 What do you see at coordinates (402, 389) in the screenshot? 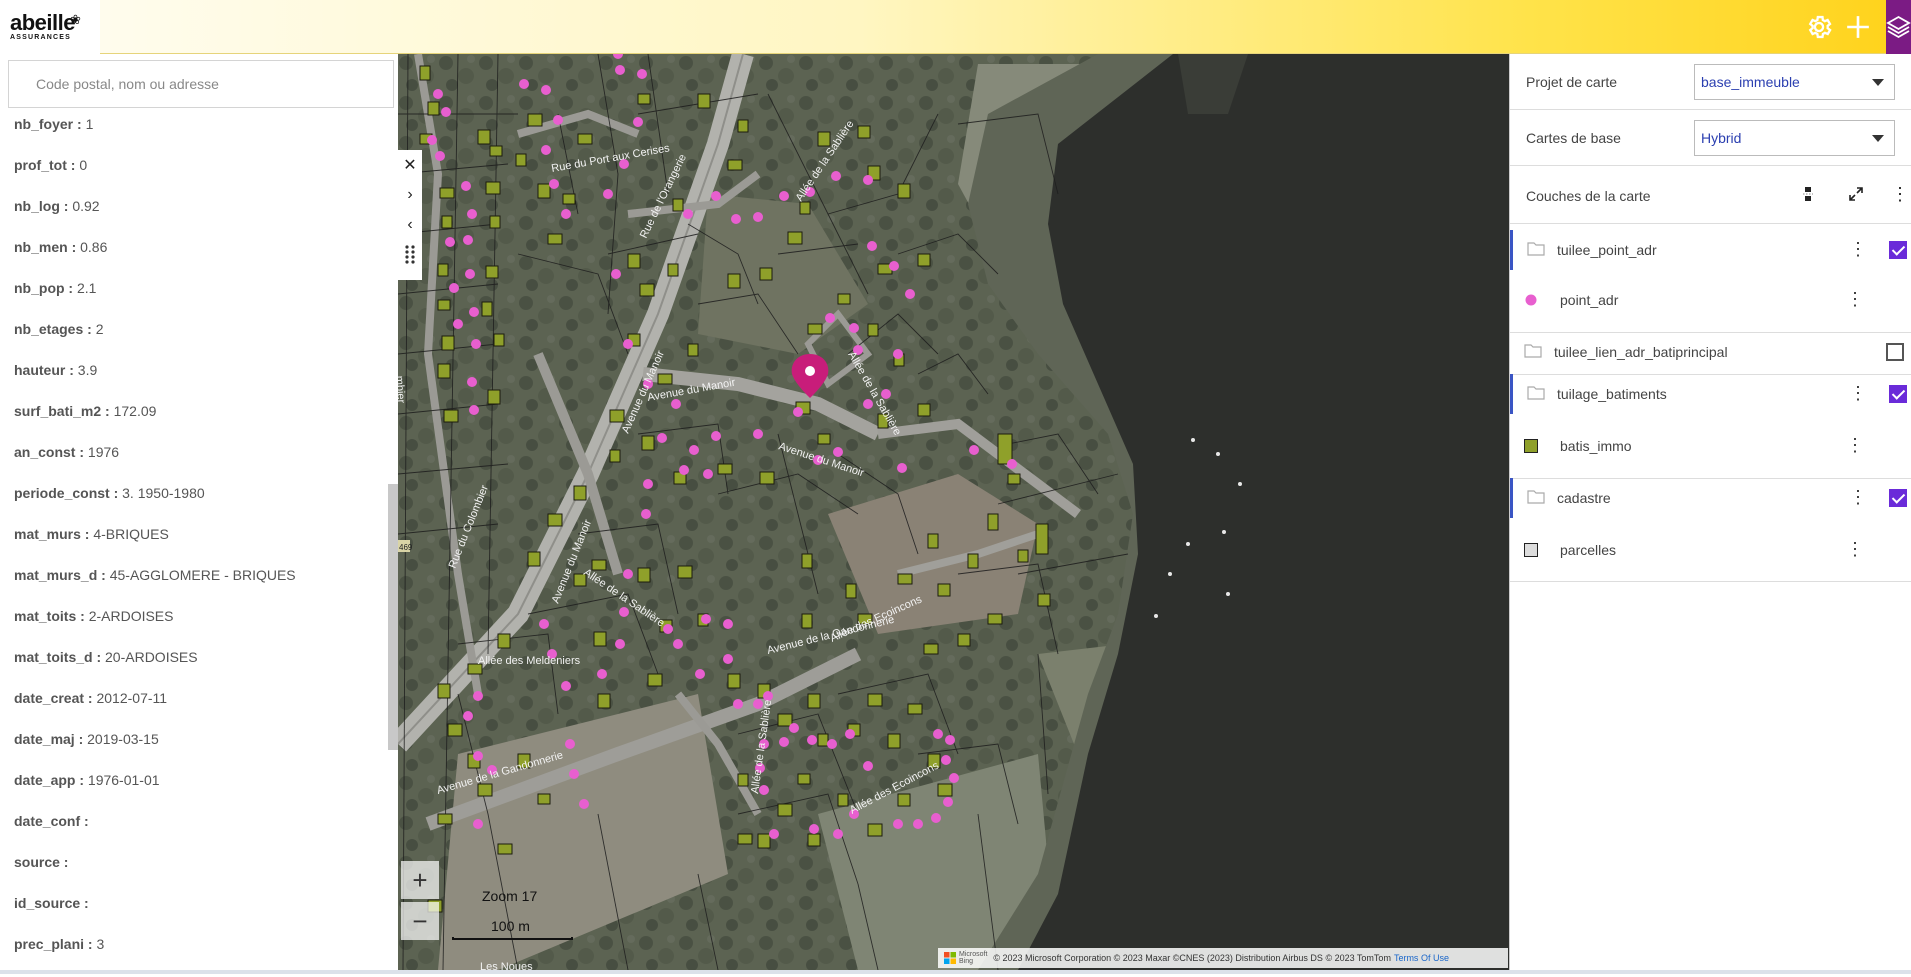
I see `svg-text: mbier` at bounding box center [402, 389].